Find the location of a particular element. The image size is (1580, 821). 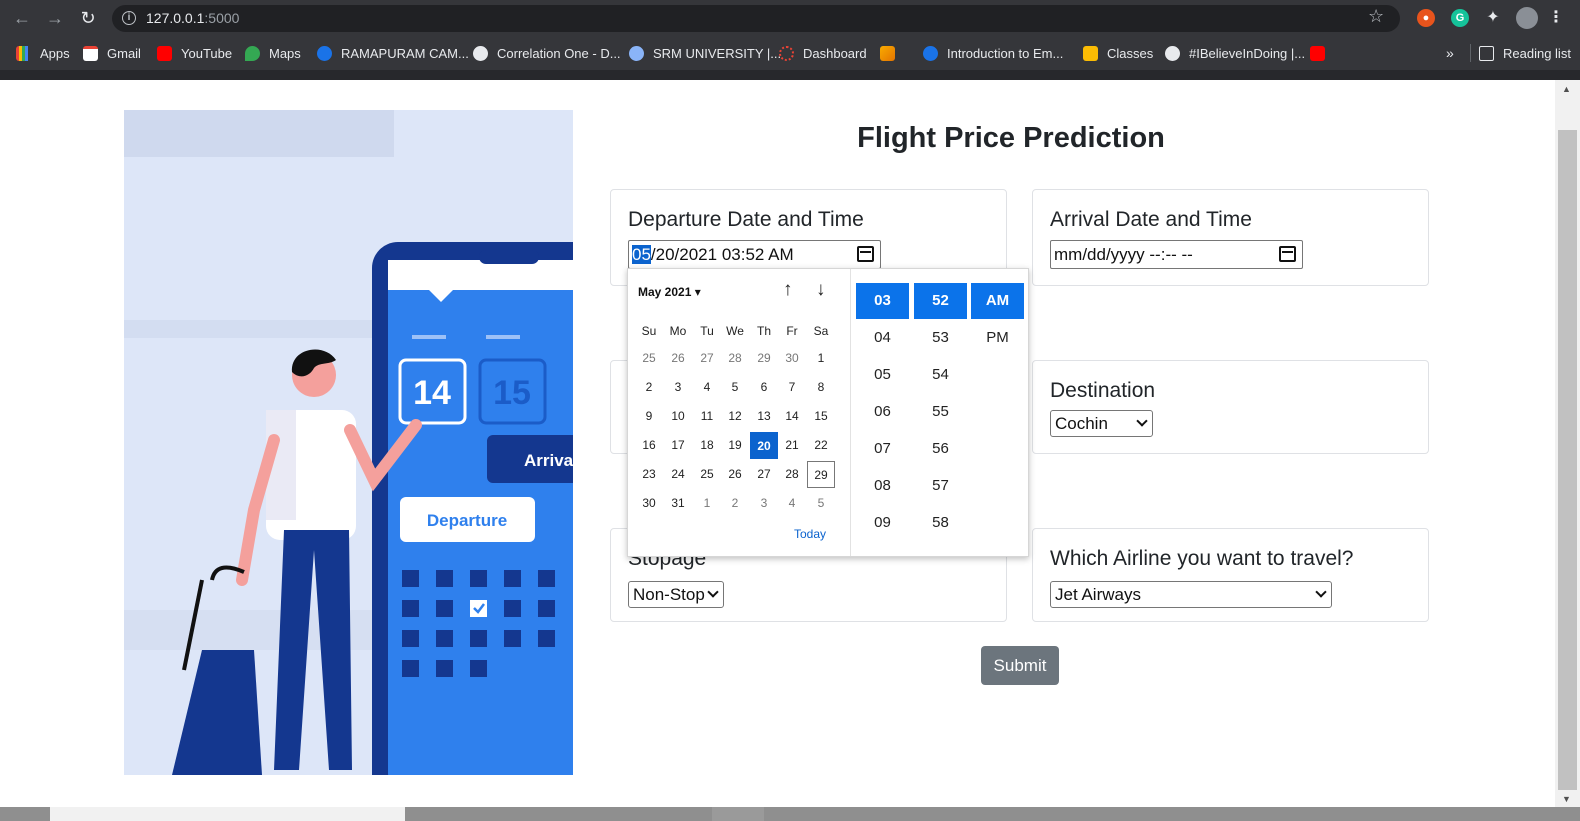

calendar-day: 17 is located at coordinates (678, 445).